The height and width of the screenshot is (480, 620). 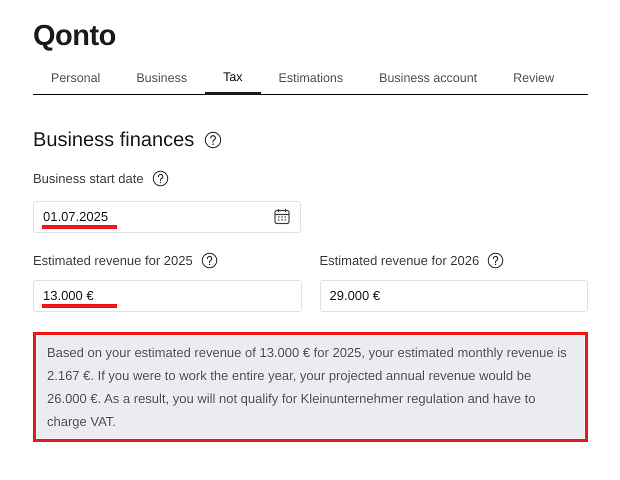 I want to click on field-label: Business start date, so click(x=88, y=179).